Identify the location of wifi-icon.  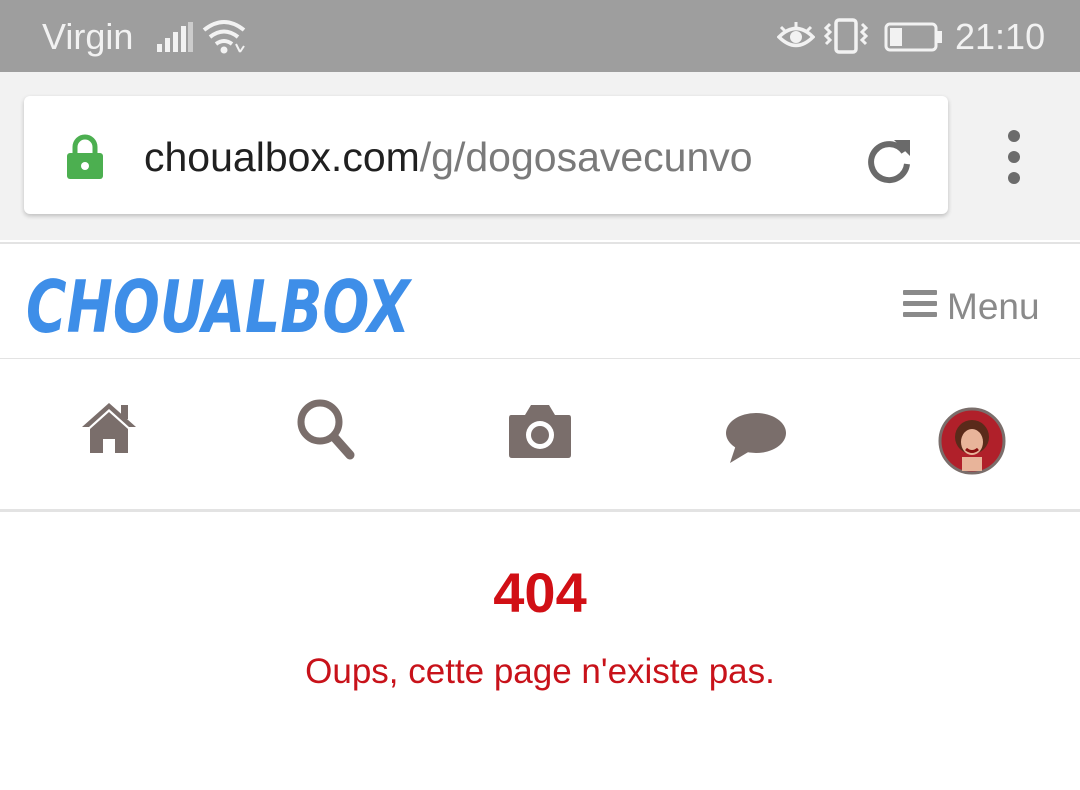
(224, 38).